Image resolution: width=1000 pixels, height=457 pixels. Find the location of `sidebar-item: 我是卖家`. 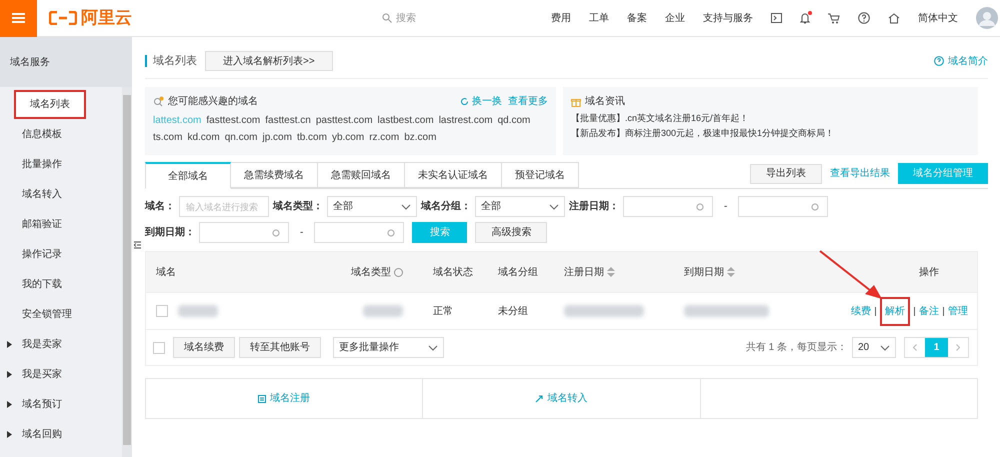

sidebar-item: 我是卖家 is located at coordinates (42, 344).